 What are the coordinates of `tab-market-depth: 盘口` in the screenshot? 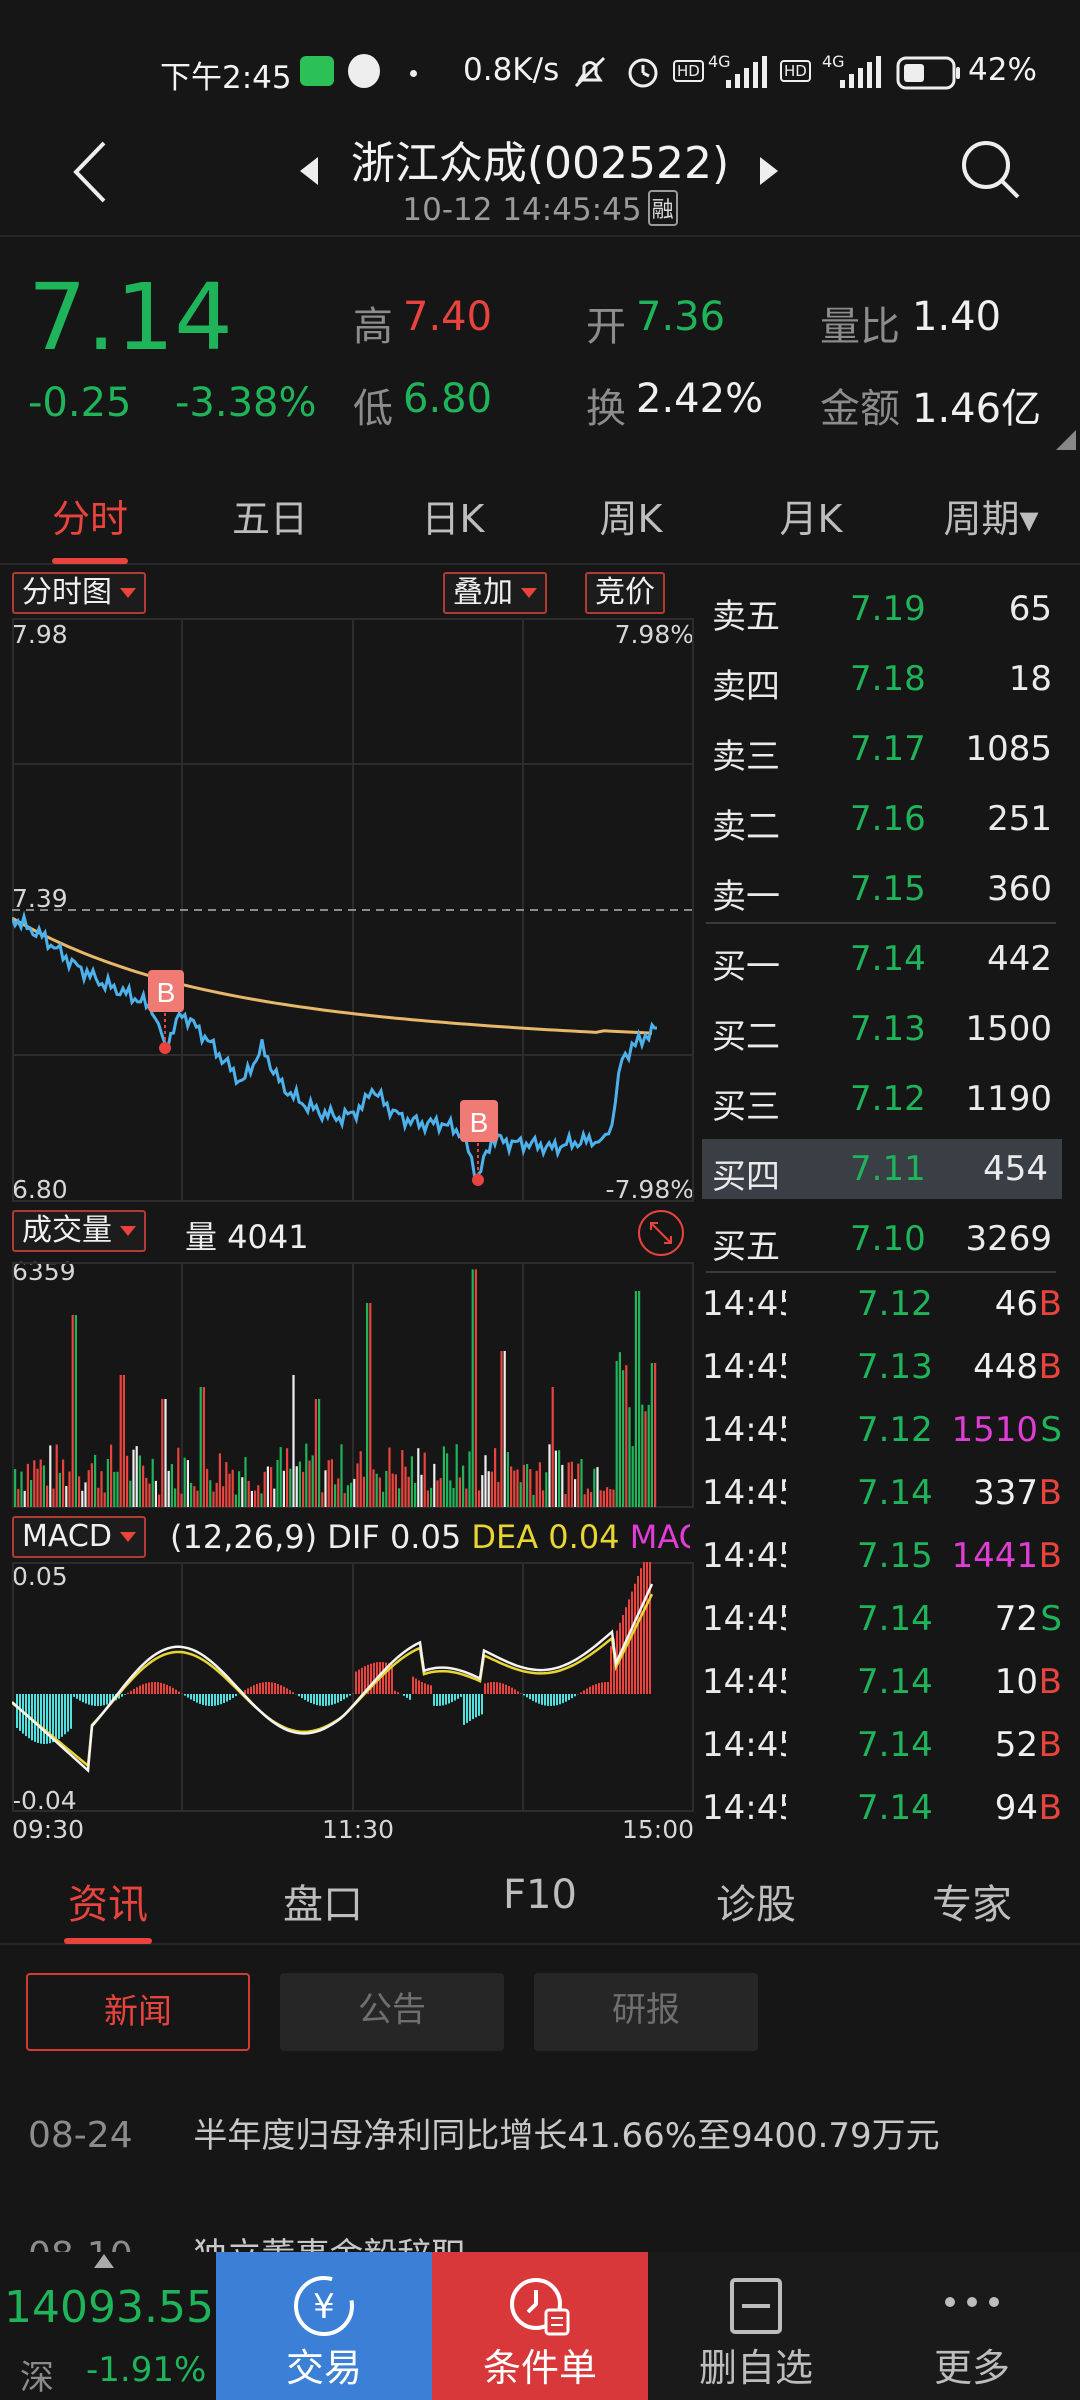 It's located at (323, 1901).